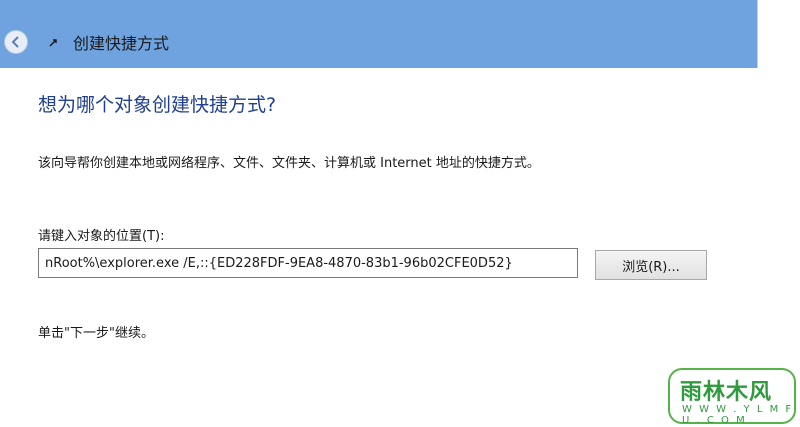  I want to click on watermark-url: W W W . Y L M F U . C O M, so click(738, 415).